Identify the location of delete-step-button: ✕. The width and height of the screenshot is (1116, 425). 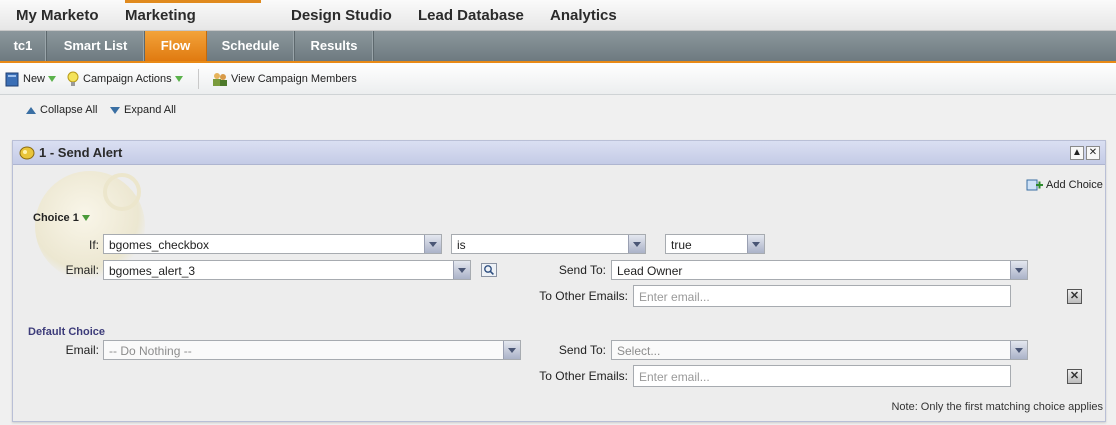
(1093, 153).